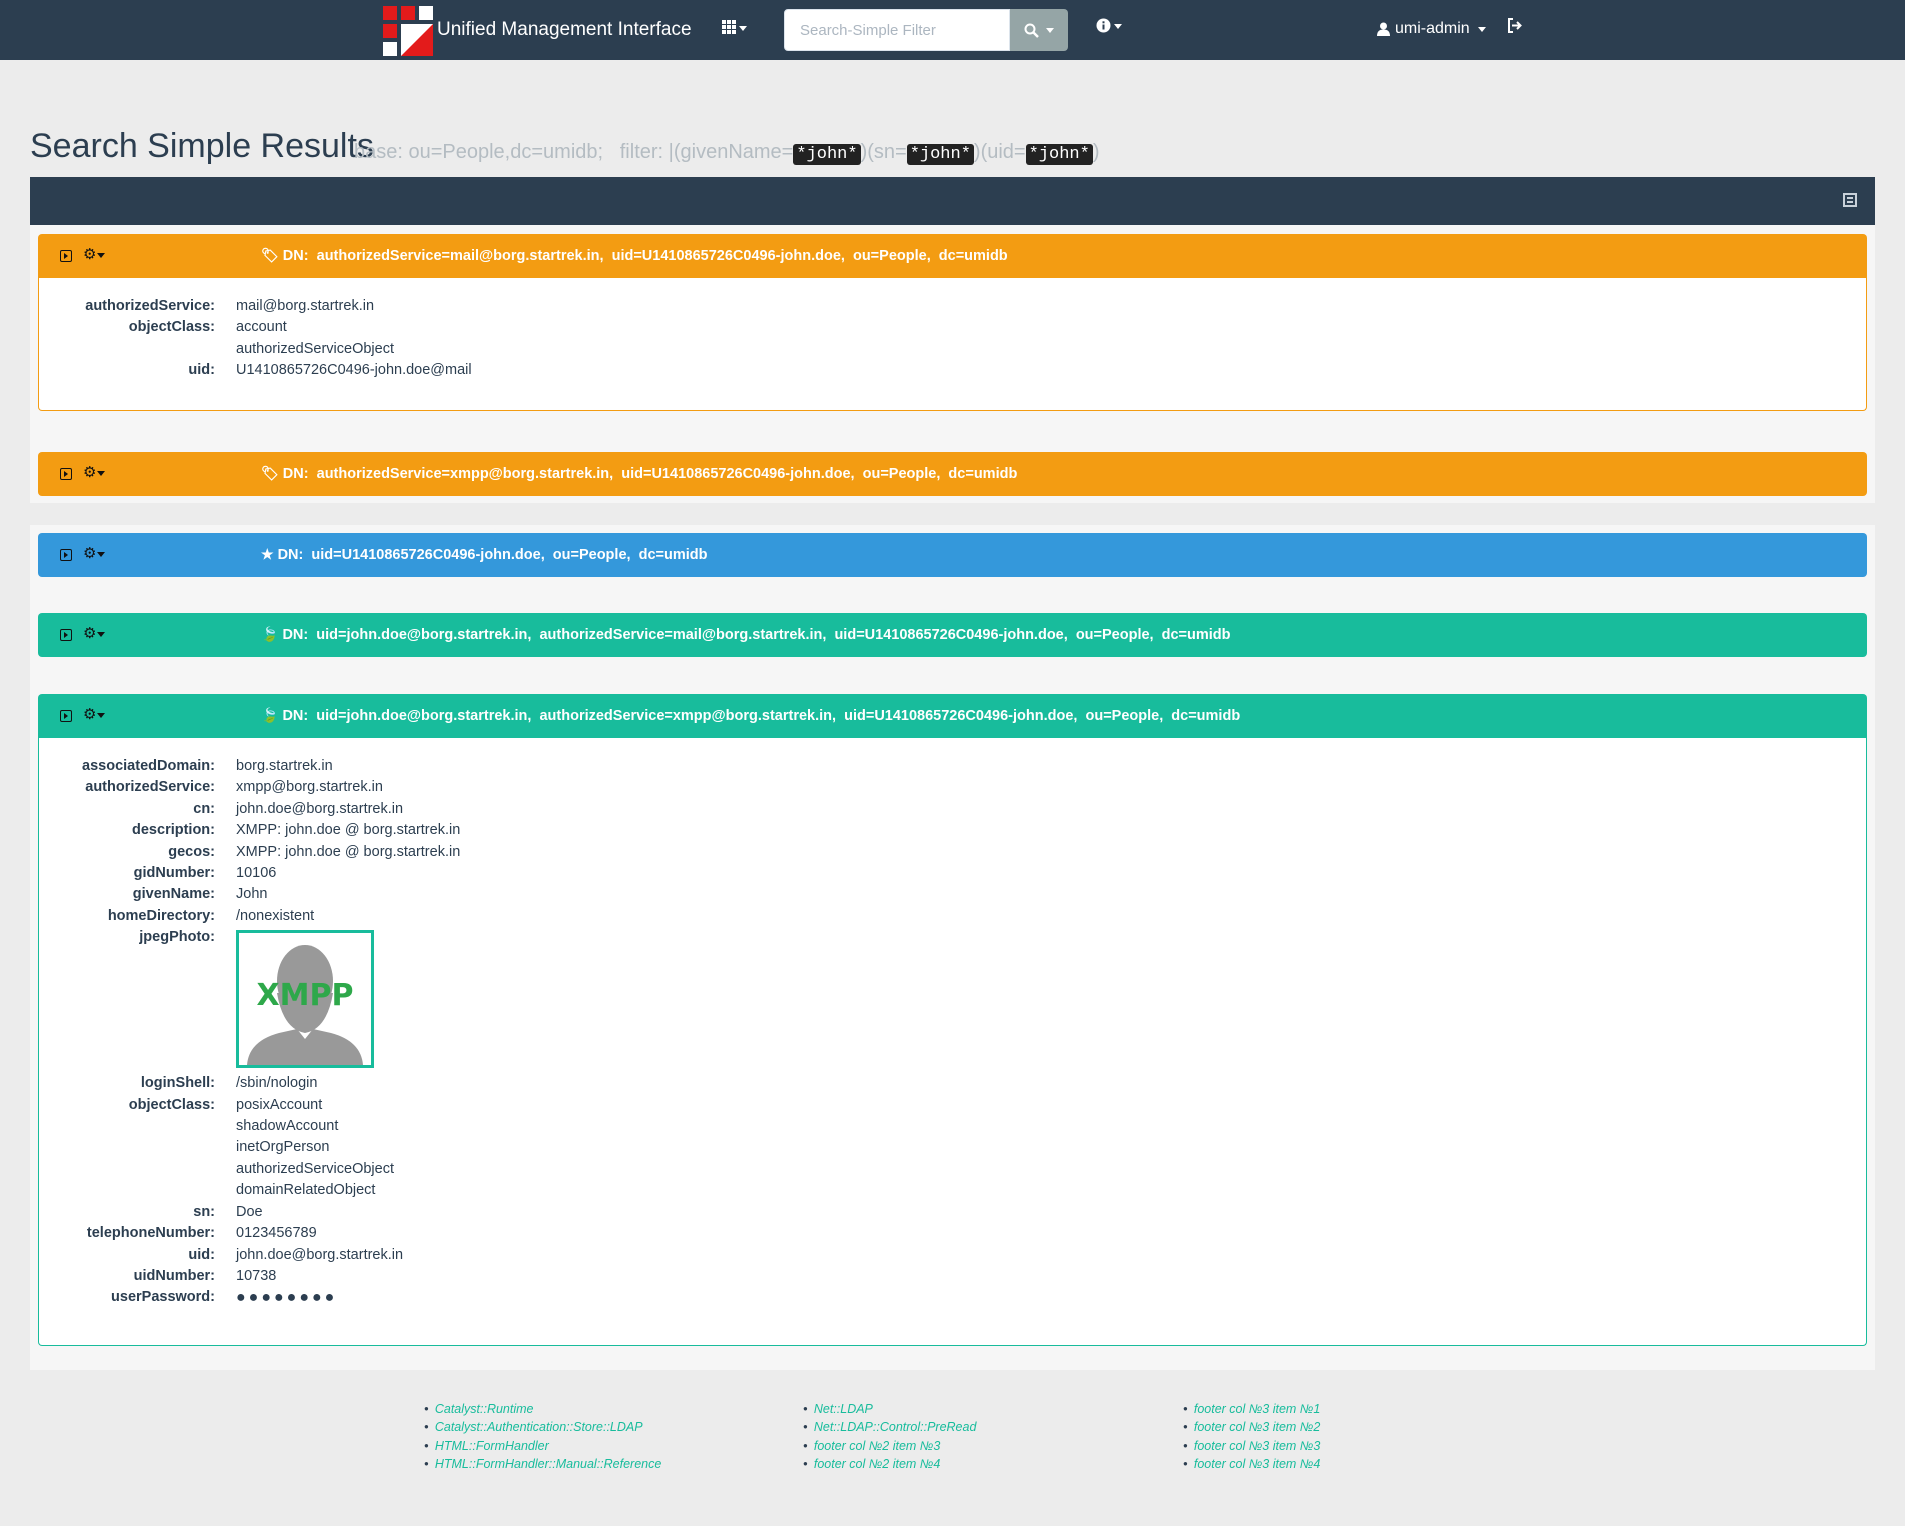 The width and height of the screenshot is (1905, 1526). What do you see at coordinates (1850, 200) in the screenshot?
I see `list-view-icon` at bounding box center [1850, 200].